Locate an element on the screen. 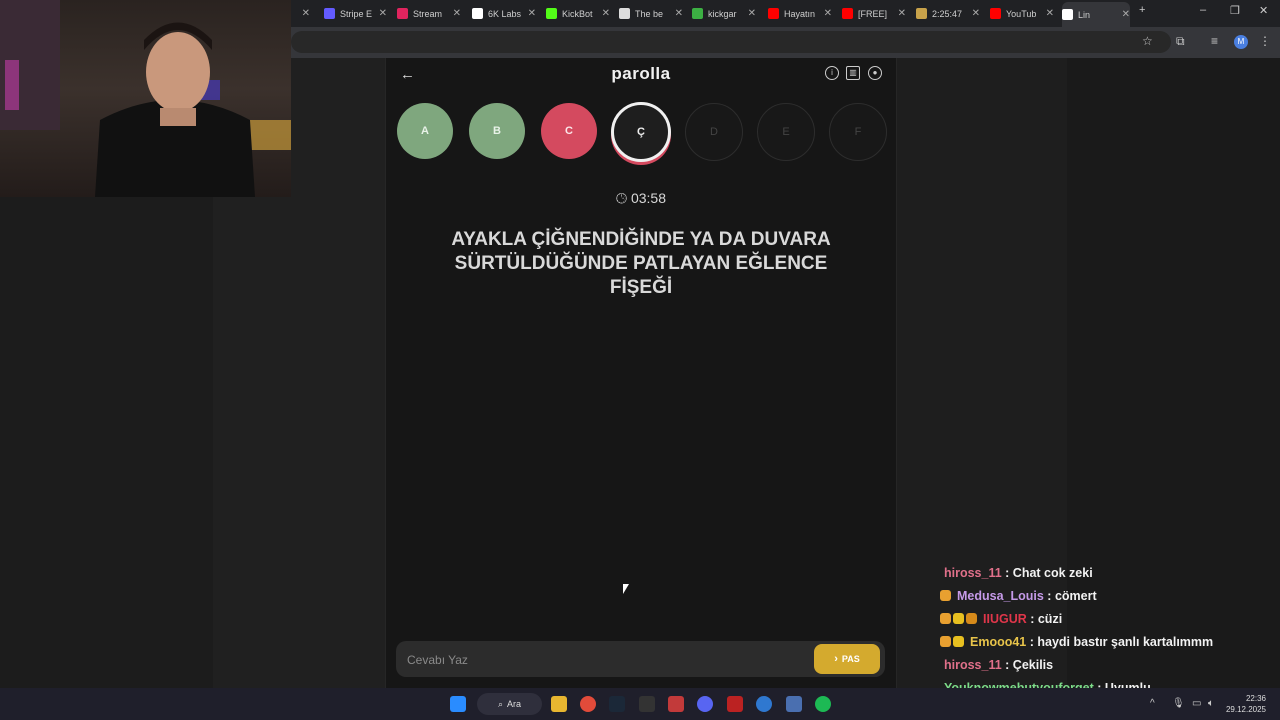  letter-circle-correct: B is located at coordinates (497, 131).